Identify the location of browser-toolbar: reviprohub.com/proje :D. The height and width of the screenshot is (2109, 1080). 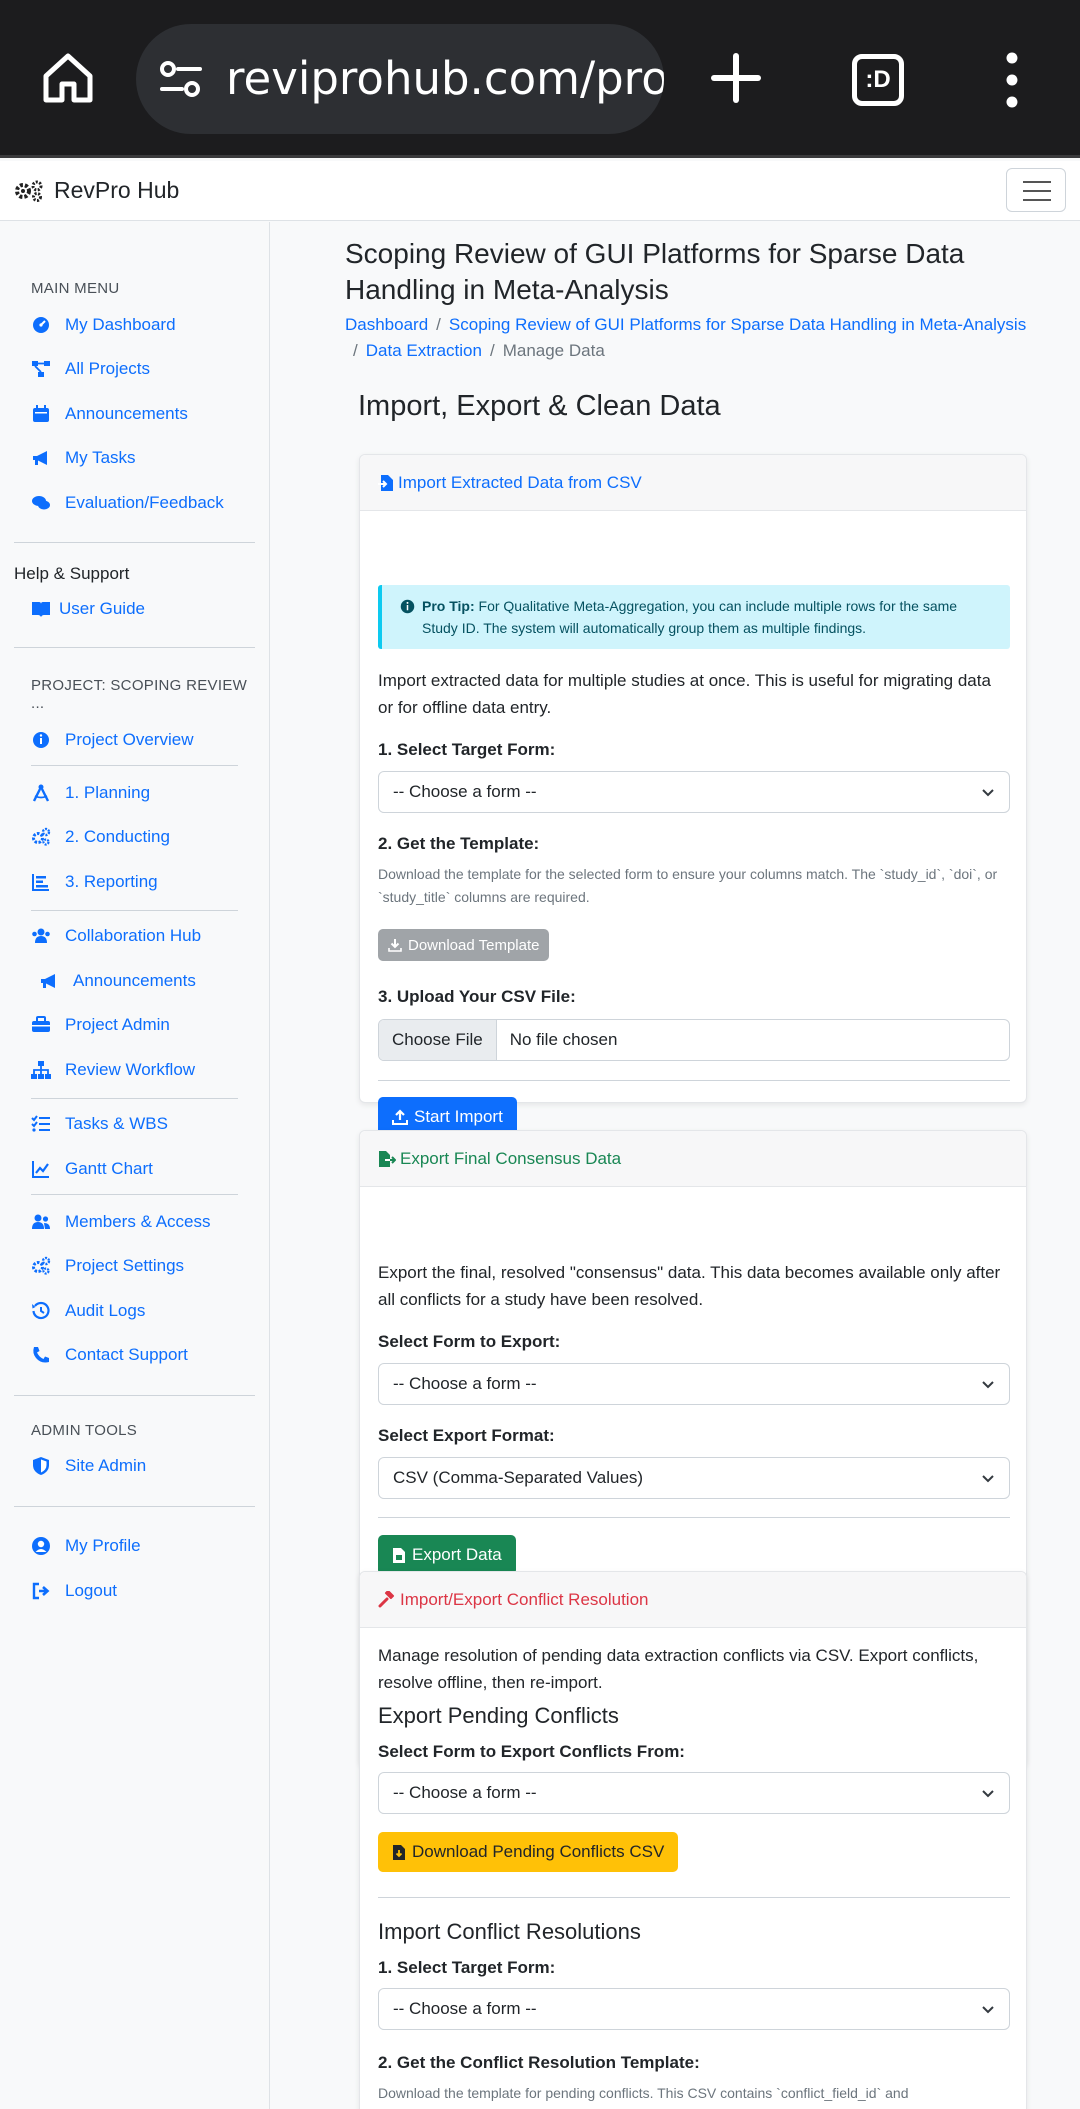
(540, 79).